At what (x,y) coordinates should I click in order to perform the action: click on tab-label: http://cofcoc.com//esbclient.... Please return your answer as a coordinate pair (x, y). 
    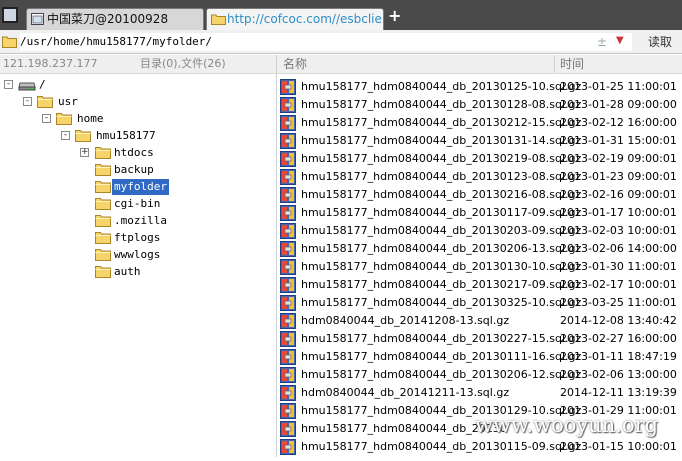
    Looking at the image, I should click on (305, 19).